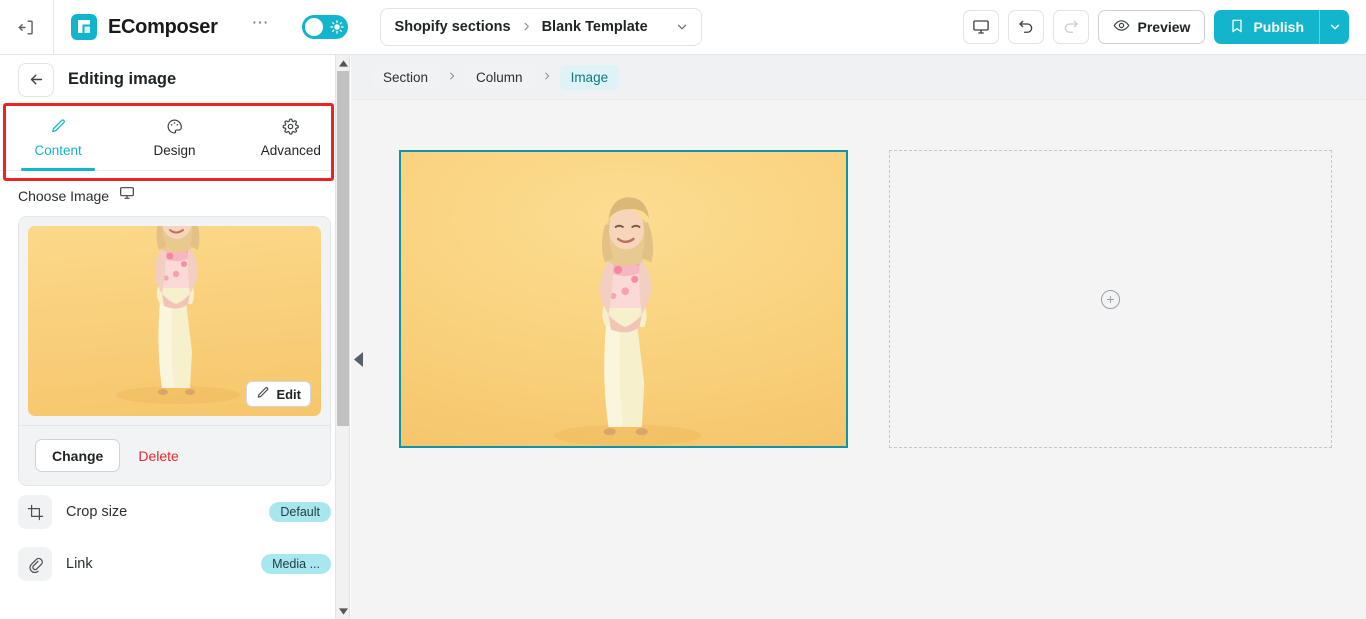  What do you see at coordinates (64, 195) in the screenshot?
I see `choose-image-label: Choose Image` at bounding box center [64, 195].